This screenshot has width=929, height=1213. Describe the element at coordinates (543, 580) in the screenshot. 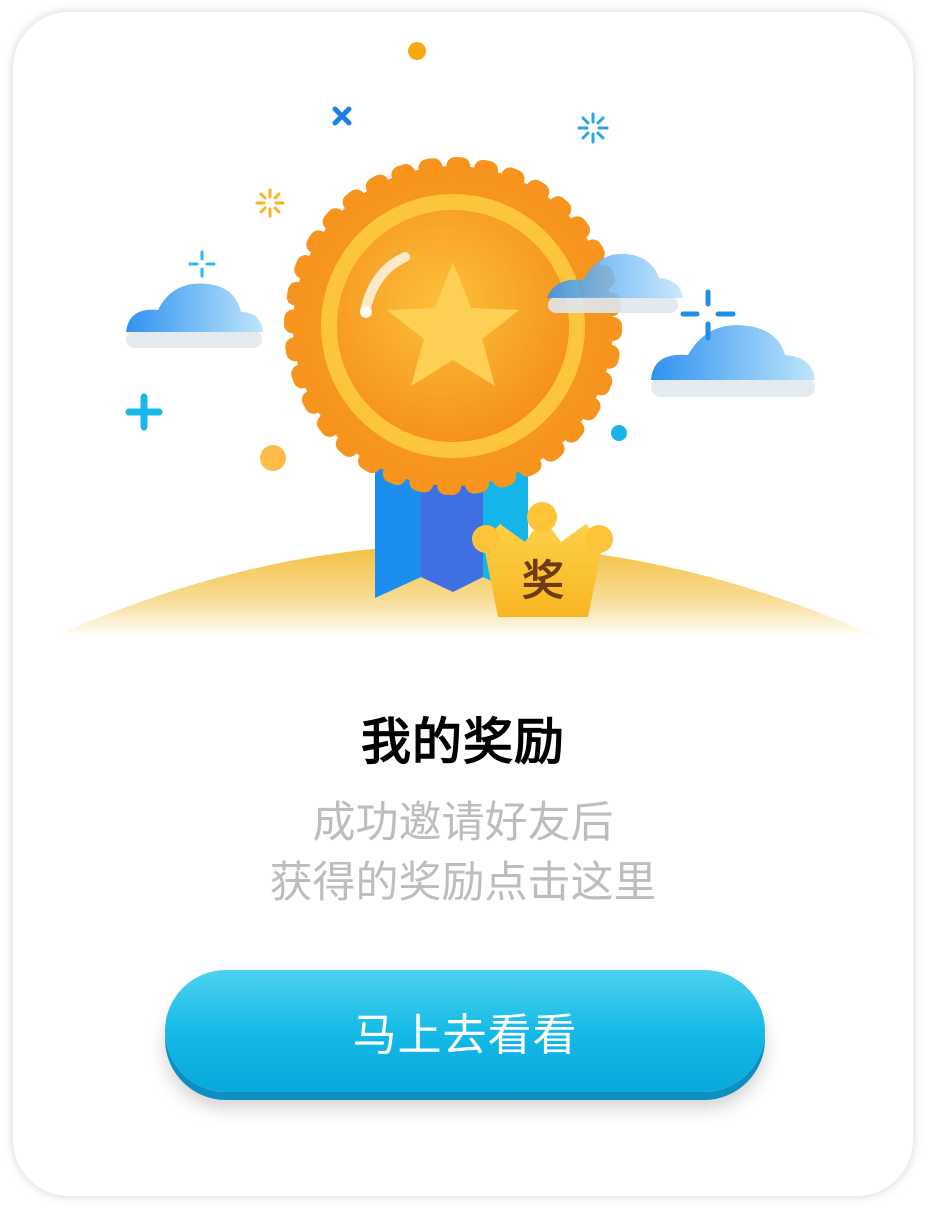

I see `crown-badge-text: 奖` at that location.